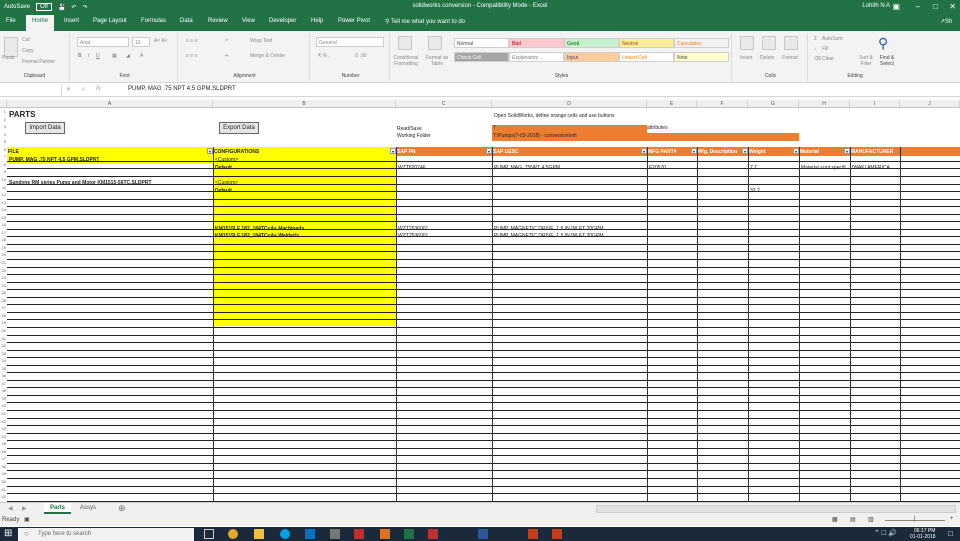 The image size is (960, 541). Describe the element at coordinates (128, 56) in the screenshot. I see `fill-color-icon: ◢` at that location.